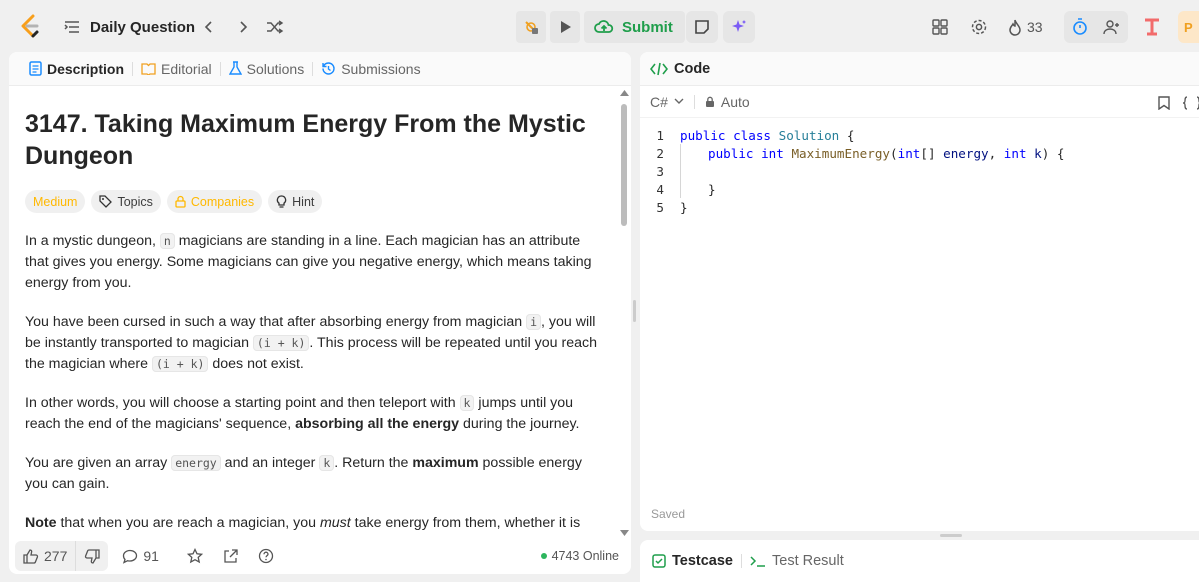 The image size is (1199, 582). Describe the element at coordinates (196, 463) in the screenshot. I see `inline-code: energy` at that location.